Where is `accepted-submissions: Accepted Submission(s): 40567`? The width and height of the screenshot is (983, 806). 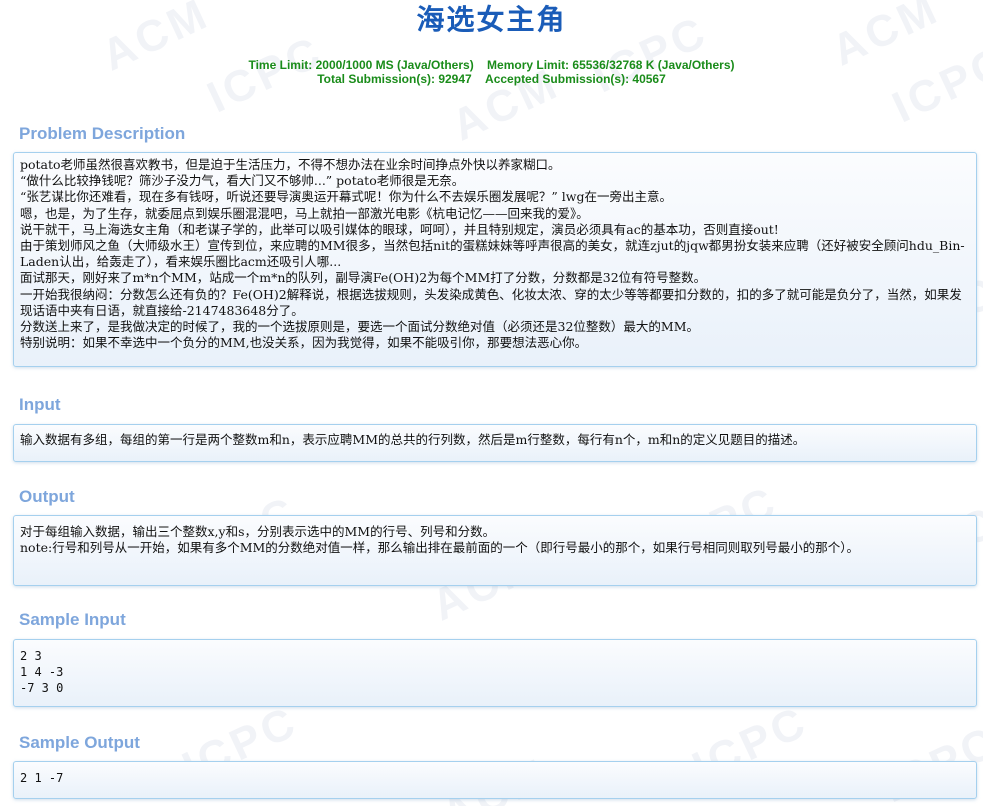
accepted-submissions: Accepted Submission(s): 40567 is located at coordinates (575, 79).